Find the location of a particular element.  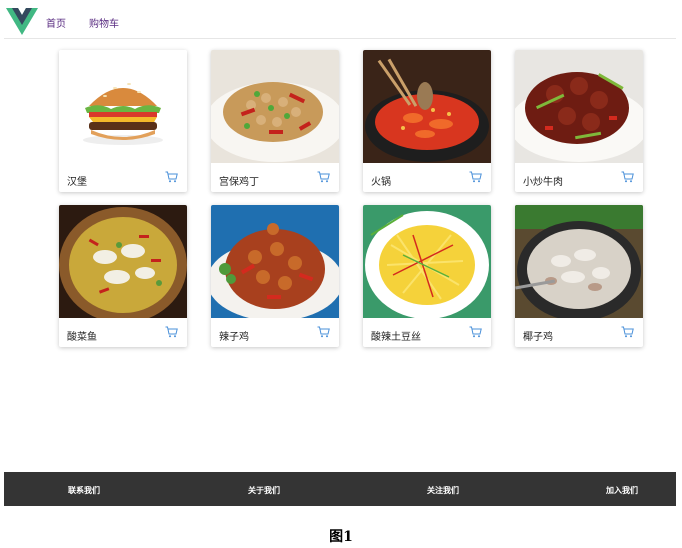

product-name: 汉堡 is located at coordinates (77, 182).